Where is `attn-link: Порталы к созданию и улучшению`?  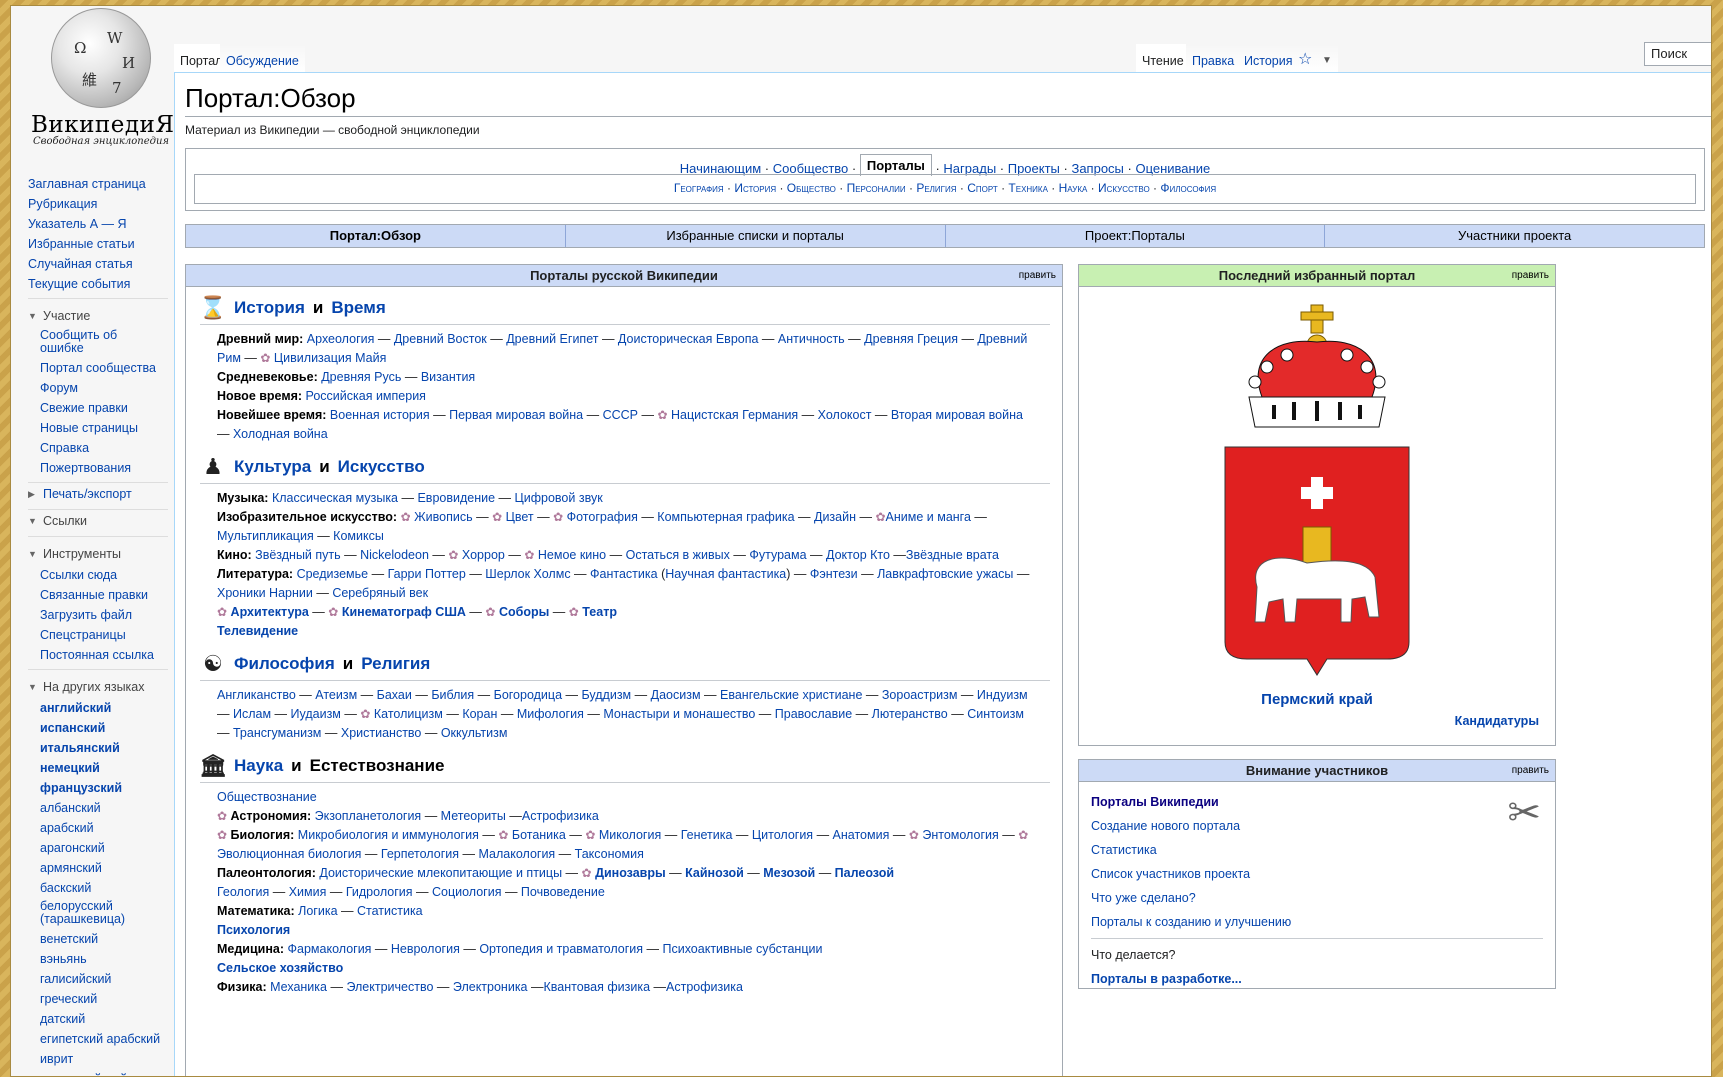
attn-link: Порталы к созданию и улучшению is located at coordinates (1317, 922).